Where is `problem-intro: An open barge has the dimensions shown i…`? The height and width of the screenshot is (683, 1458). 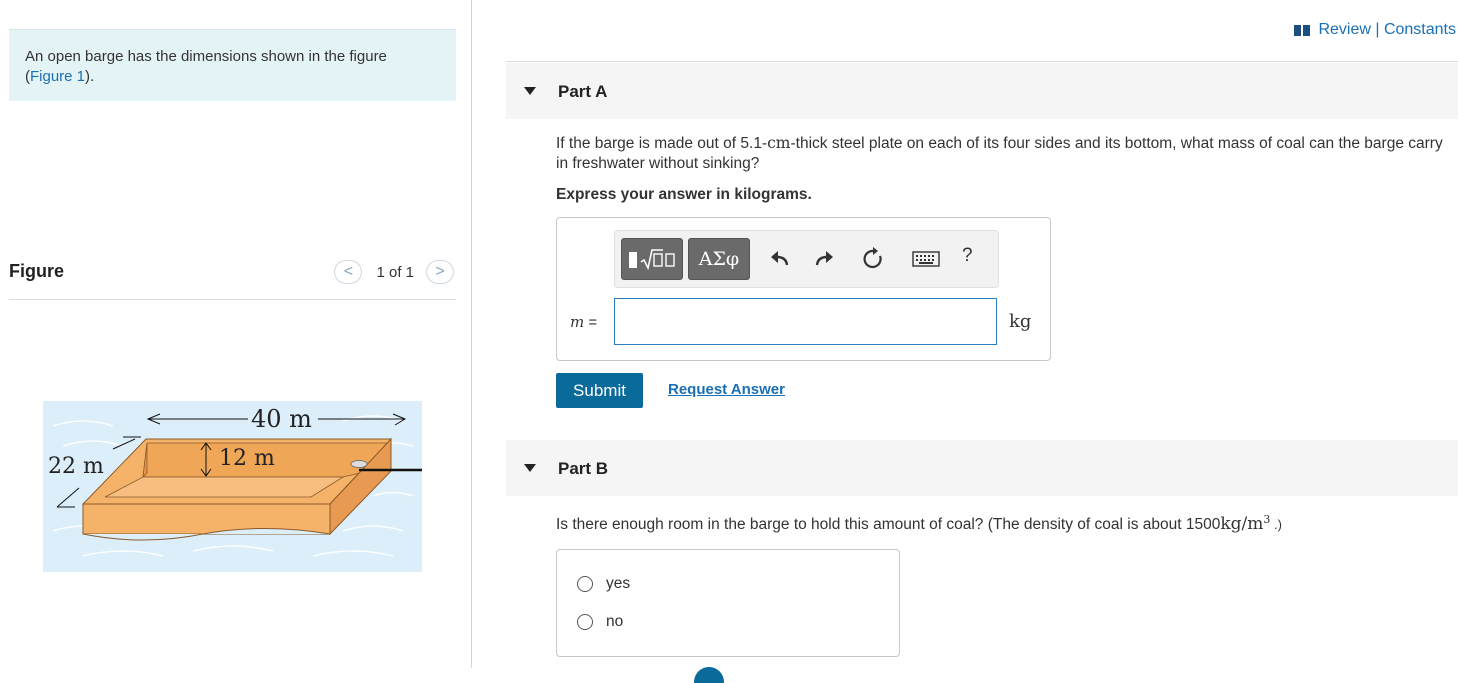
problem-intro: An open barge has the dimensions shown i… is located at coordinates (232, 65).